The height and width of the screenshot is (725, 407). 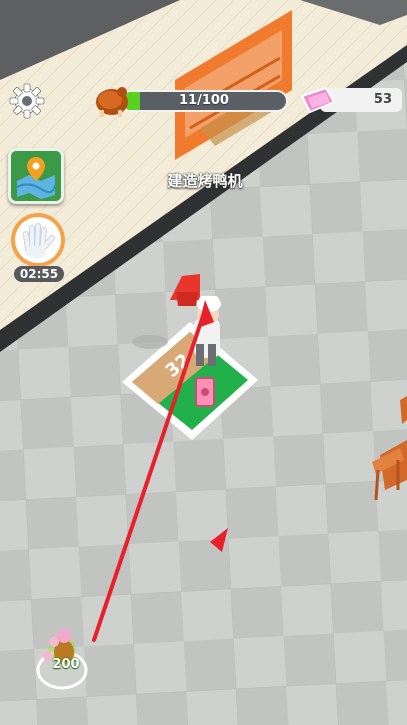 What do you see at coordinates (205, 181) in the screenshot?
I see `task-label: 建造烤鸭机` at bounding box center [205, 181].